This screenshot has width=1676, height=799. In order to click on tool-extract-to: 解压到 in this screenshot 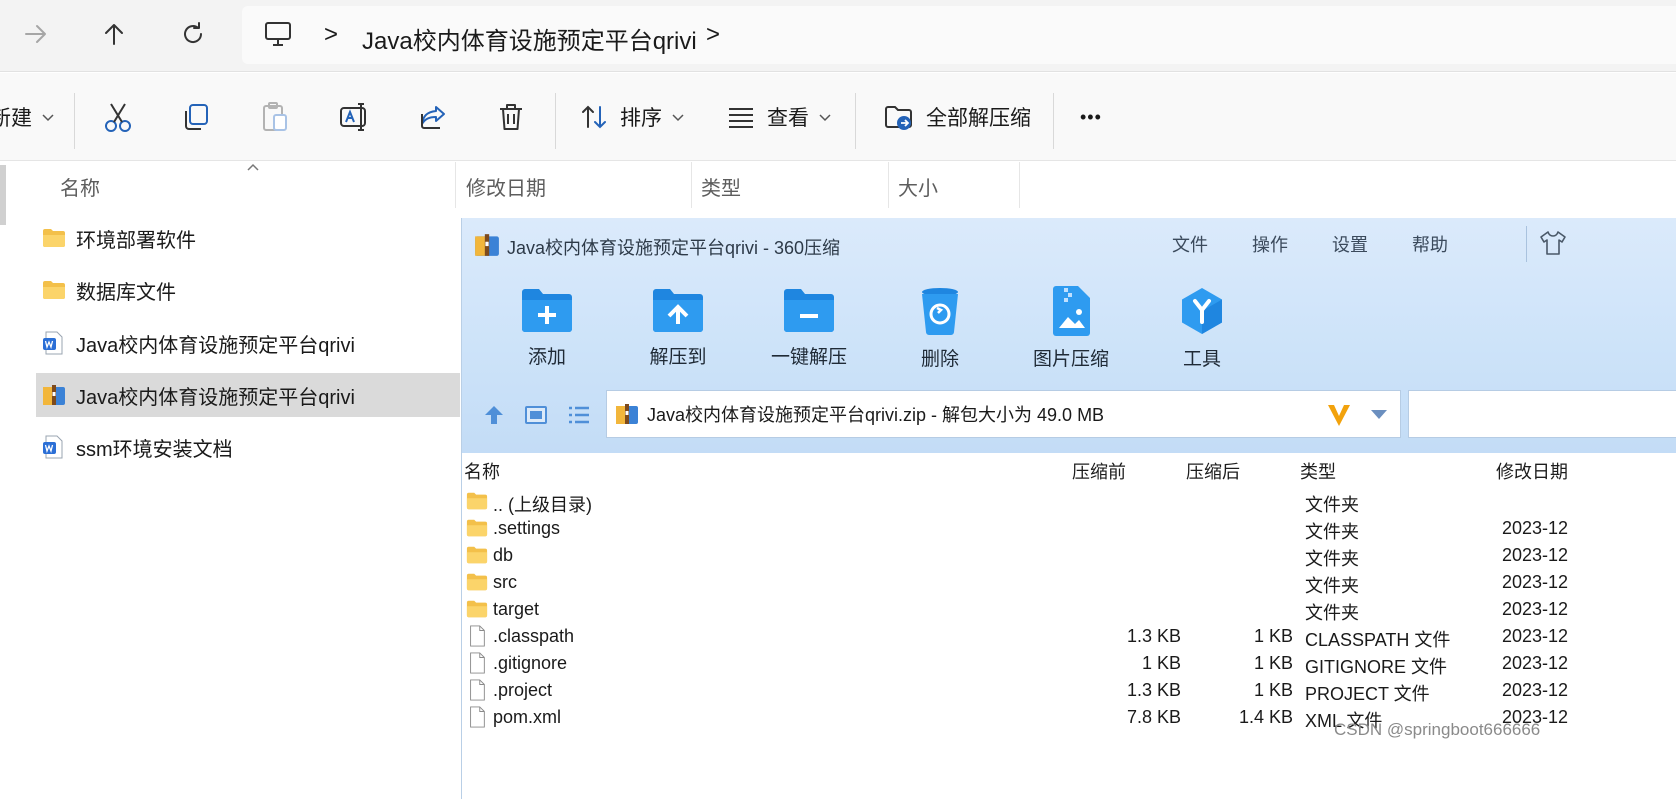, I will do `click(678, 327)`.